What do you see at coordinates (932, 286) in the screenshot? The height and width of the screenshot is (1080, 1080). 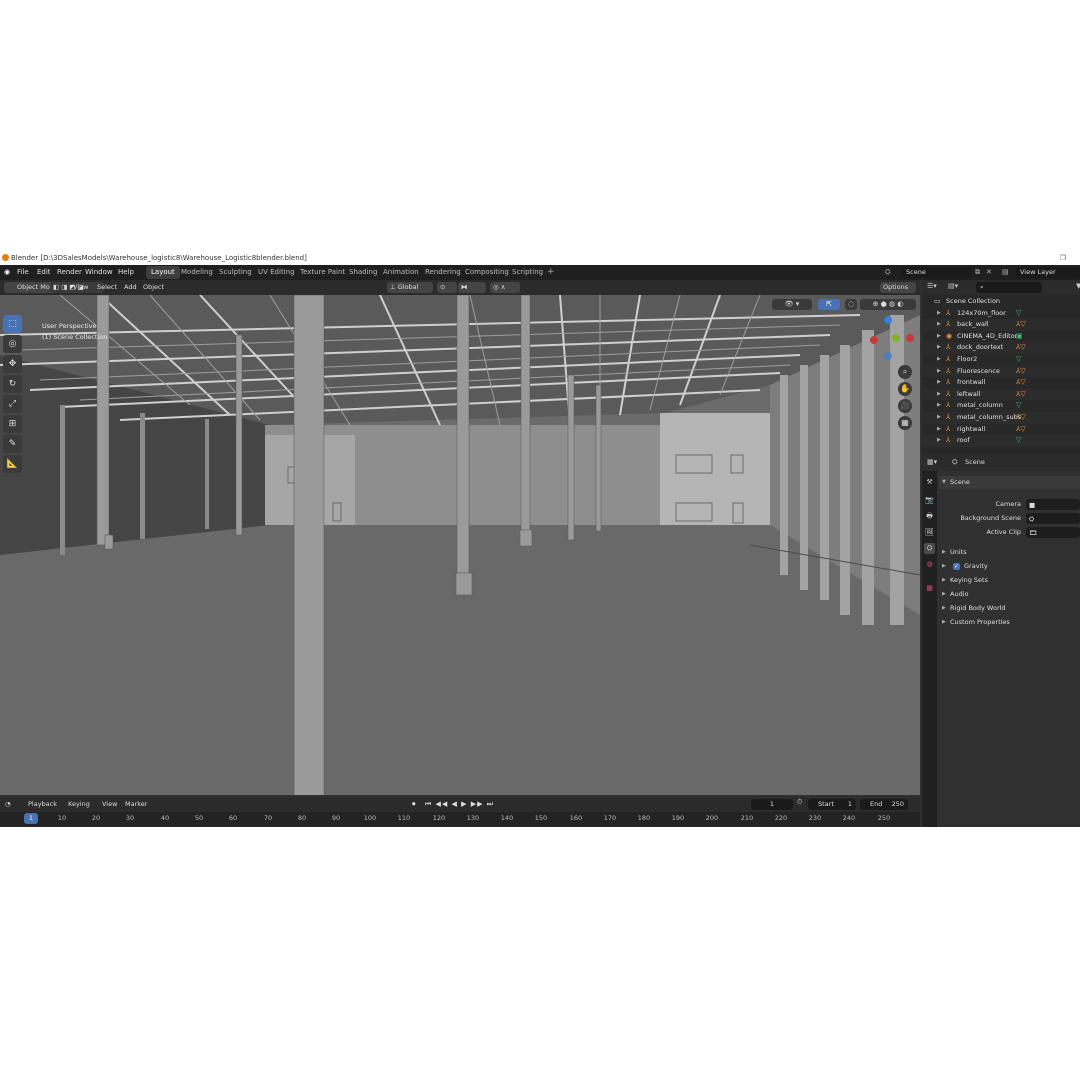 I see `outliner-editor-icon: ☰▾` at bounding box center [932, 286].